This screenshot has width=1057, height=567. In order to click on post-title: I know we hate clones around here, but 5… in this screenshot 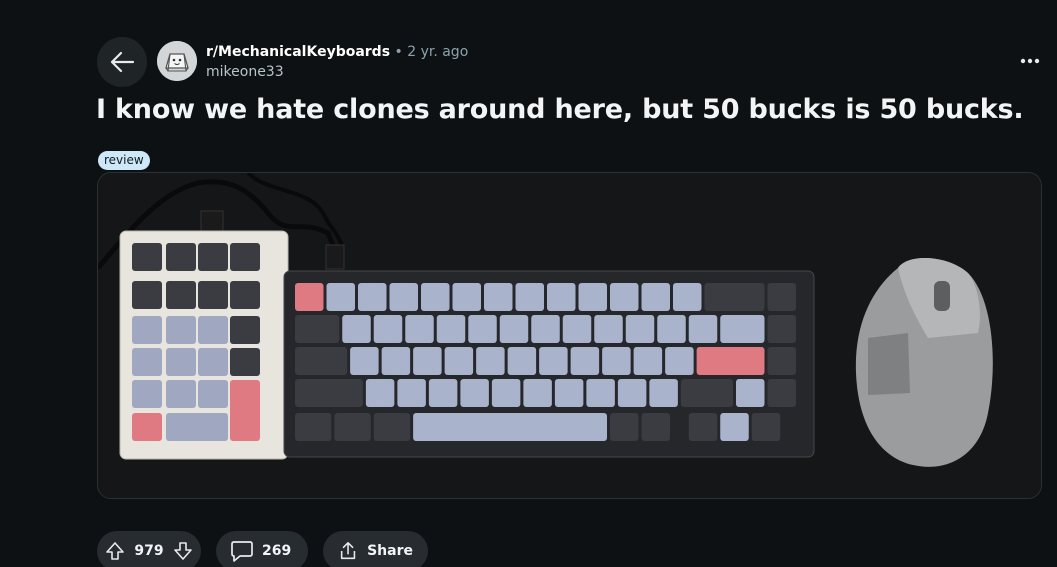, I will do `click(560, 109)`.